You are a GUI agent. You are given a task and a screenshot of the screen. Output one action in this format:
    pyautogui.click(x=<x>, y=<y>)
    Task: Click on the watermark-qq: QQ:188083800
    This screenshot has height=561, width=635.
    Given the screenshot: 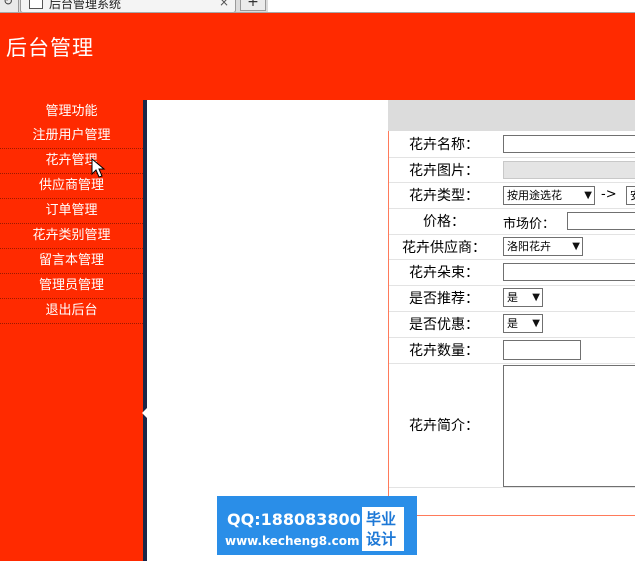 What is the action you would take?
    pyautogui.click(x=294, y=519)
    